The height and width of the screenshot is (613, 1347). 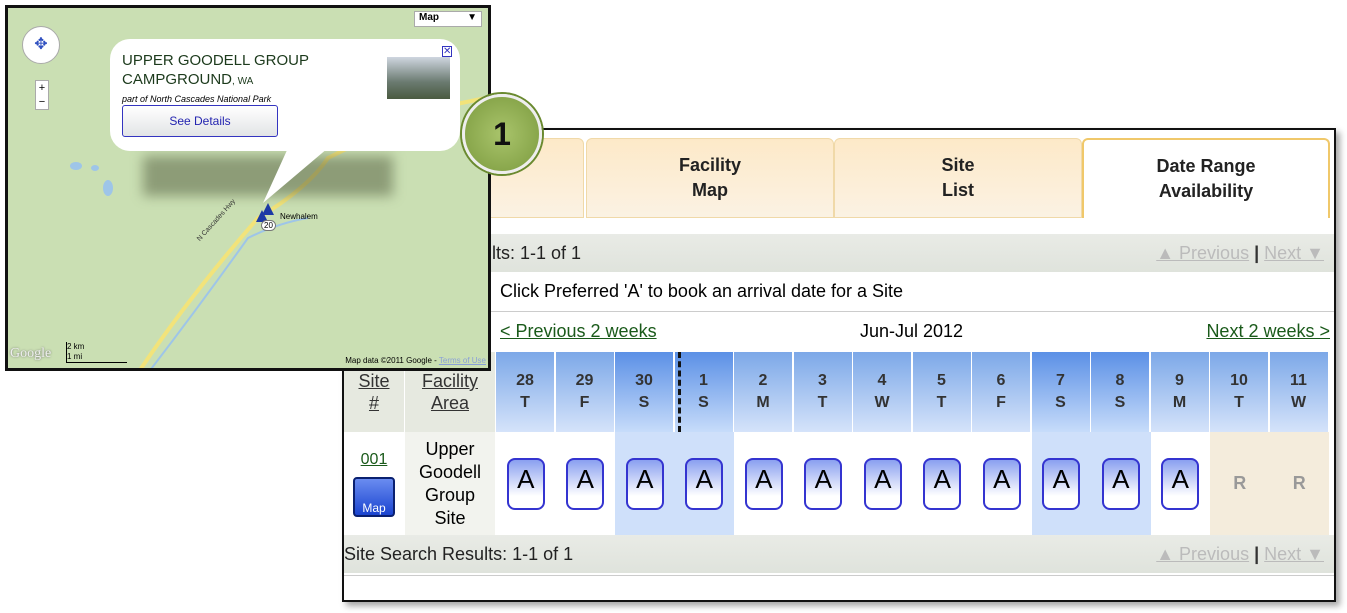 I want to click on day-header: 4 W, so click(x=883, y=392).